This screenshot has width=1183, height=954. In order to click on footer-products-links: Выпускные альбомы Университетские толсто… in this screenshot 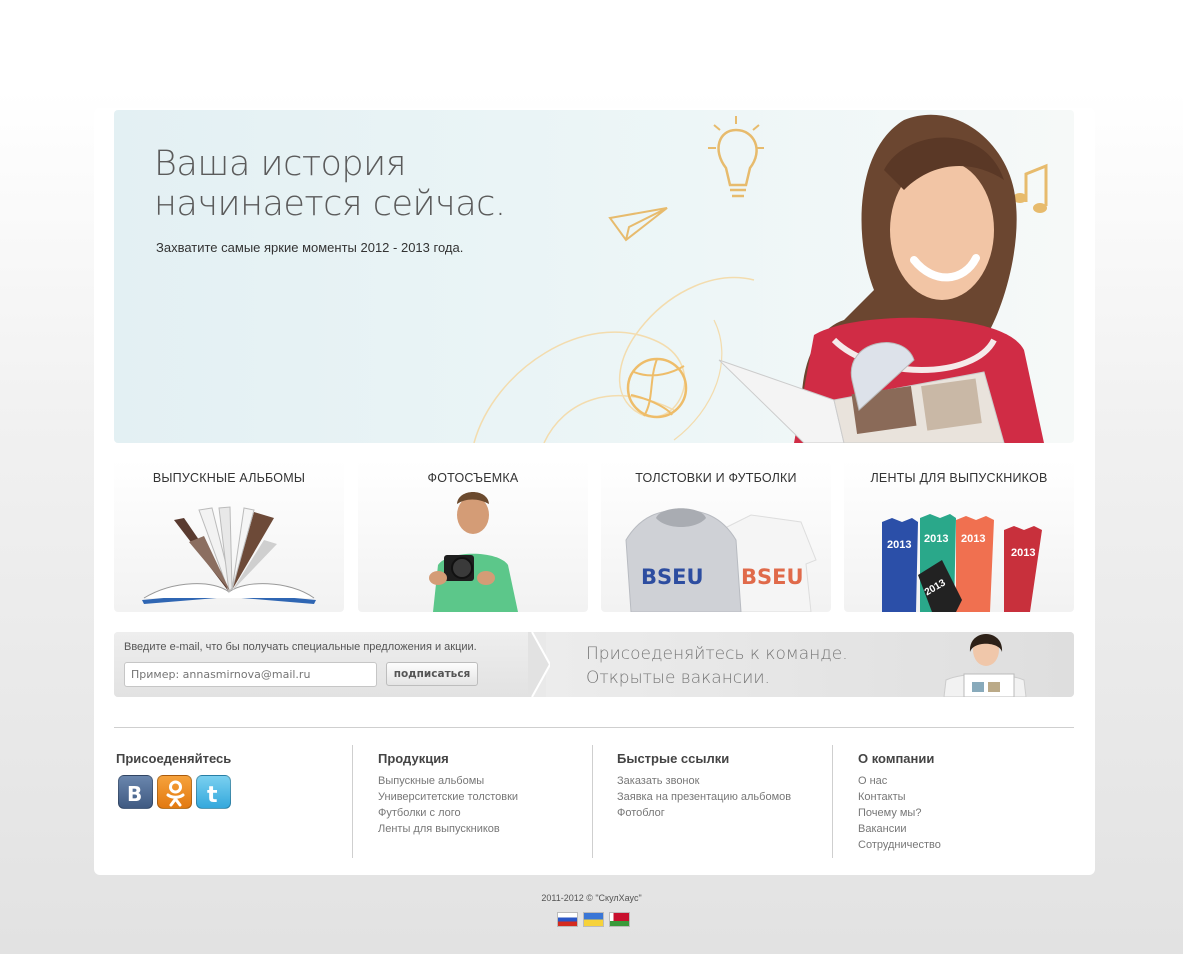, I will do `click(448, 805)`.